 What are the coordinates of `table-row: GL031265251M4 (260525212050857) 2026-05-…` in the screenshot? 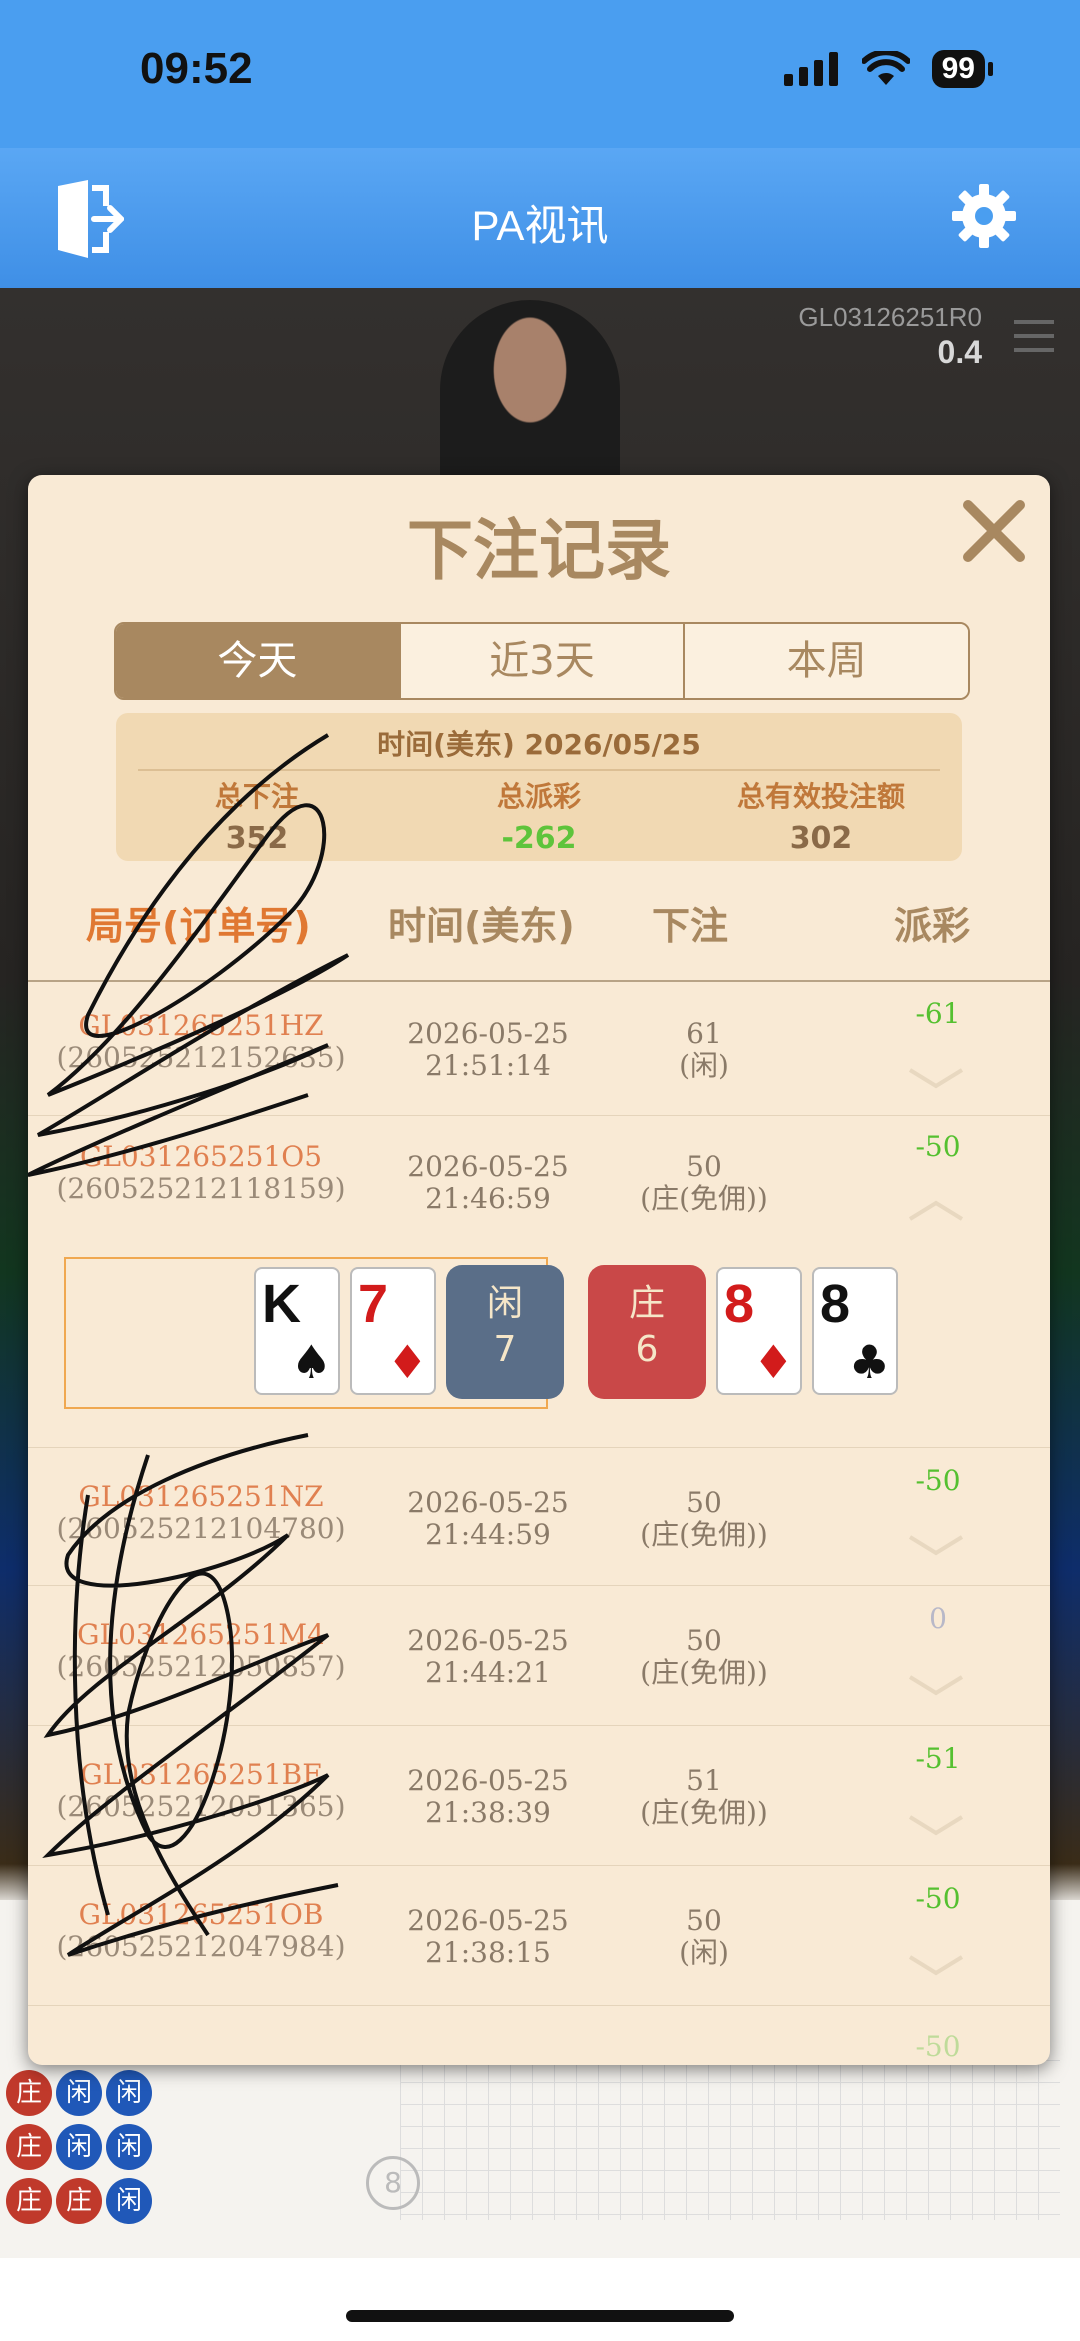 It's located at (539, 1655).